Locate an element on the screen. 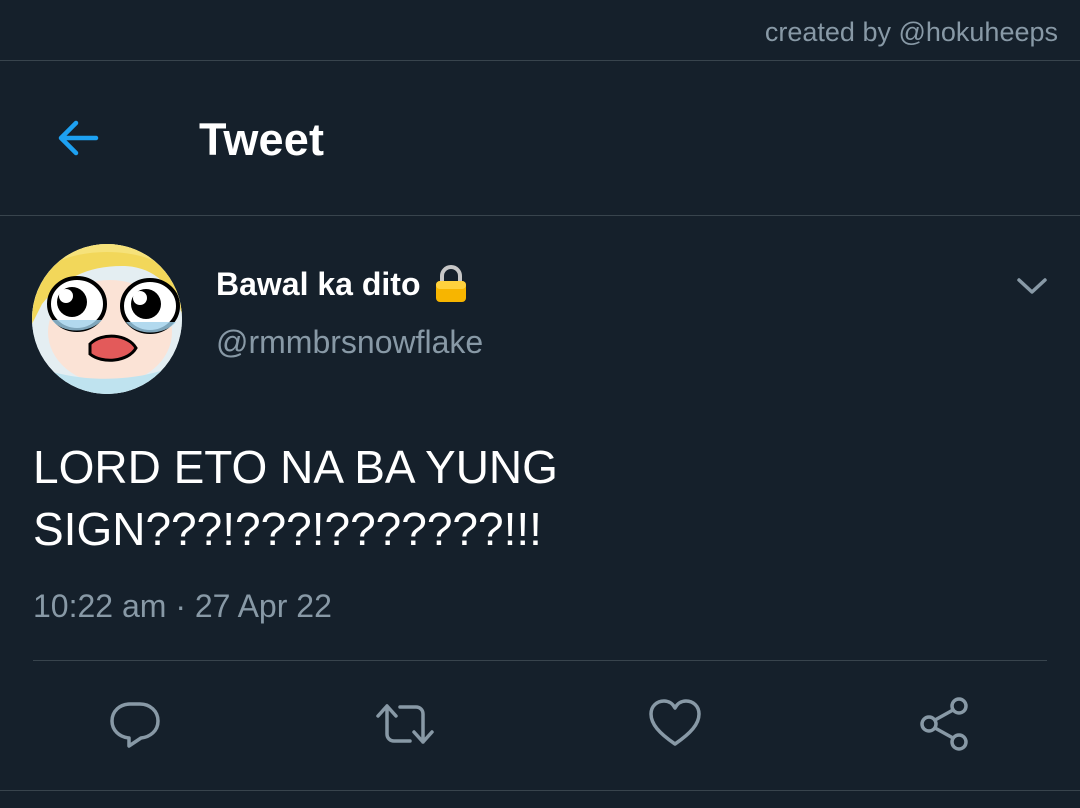  heart-icon is located at coordinates (675, 722).